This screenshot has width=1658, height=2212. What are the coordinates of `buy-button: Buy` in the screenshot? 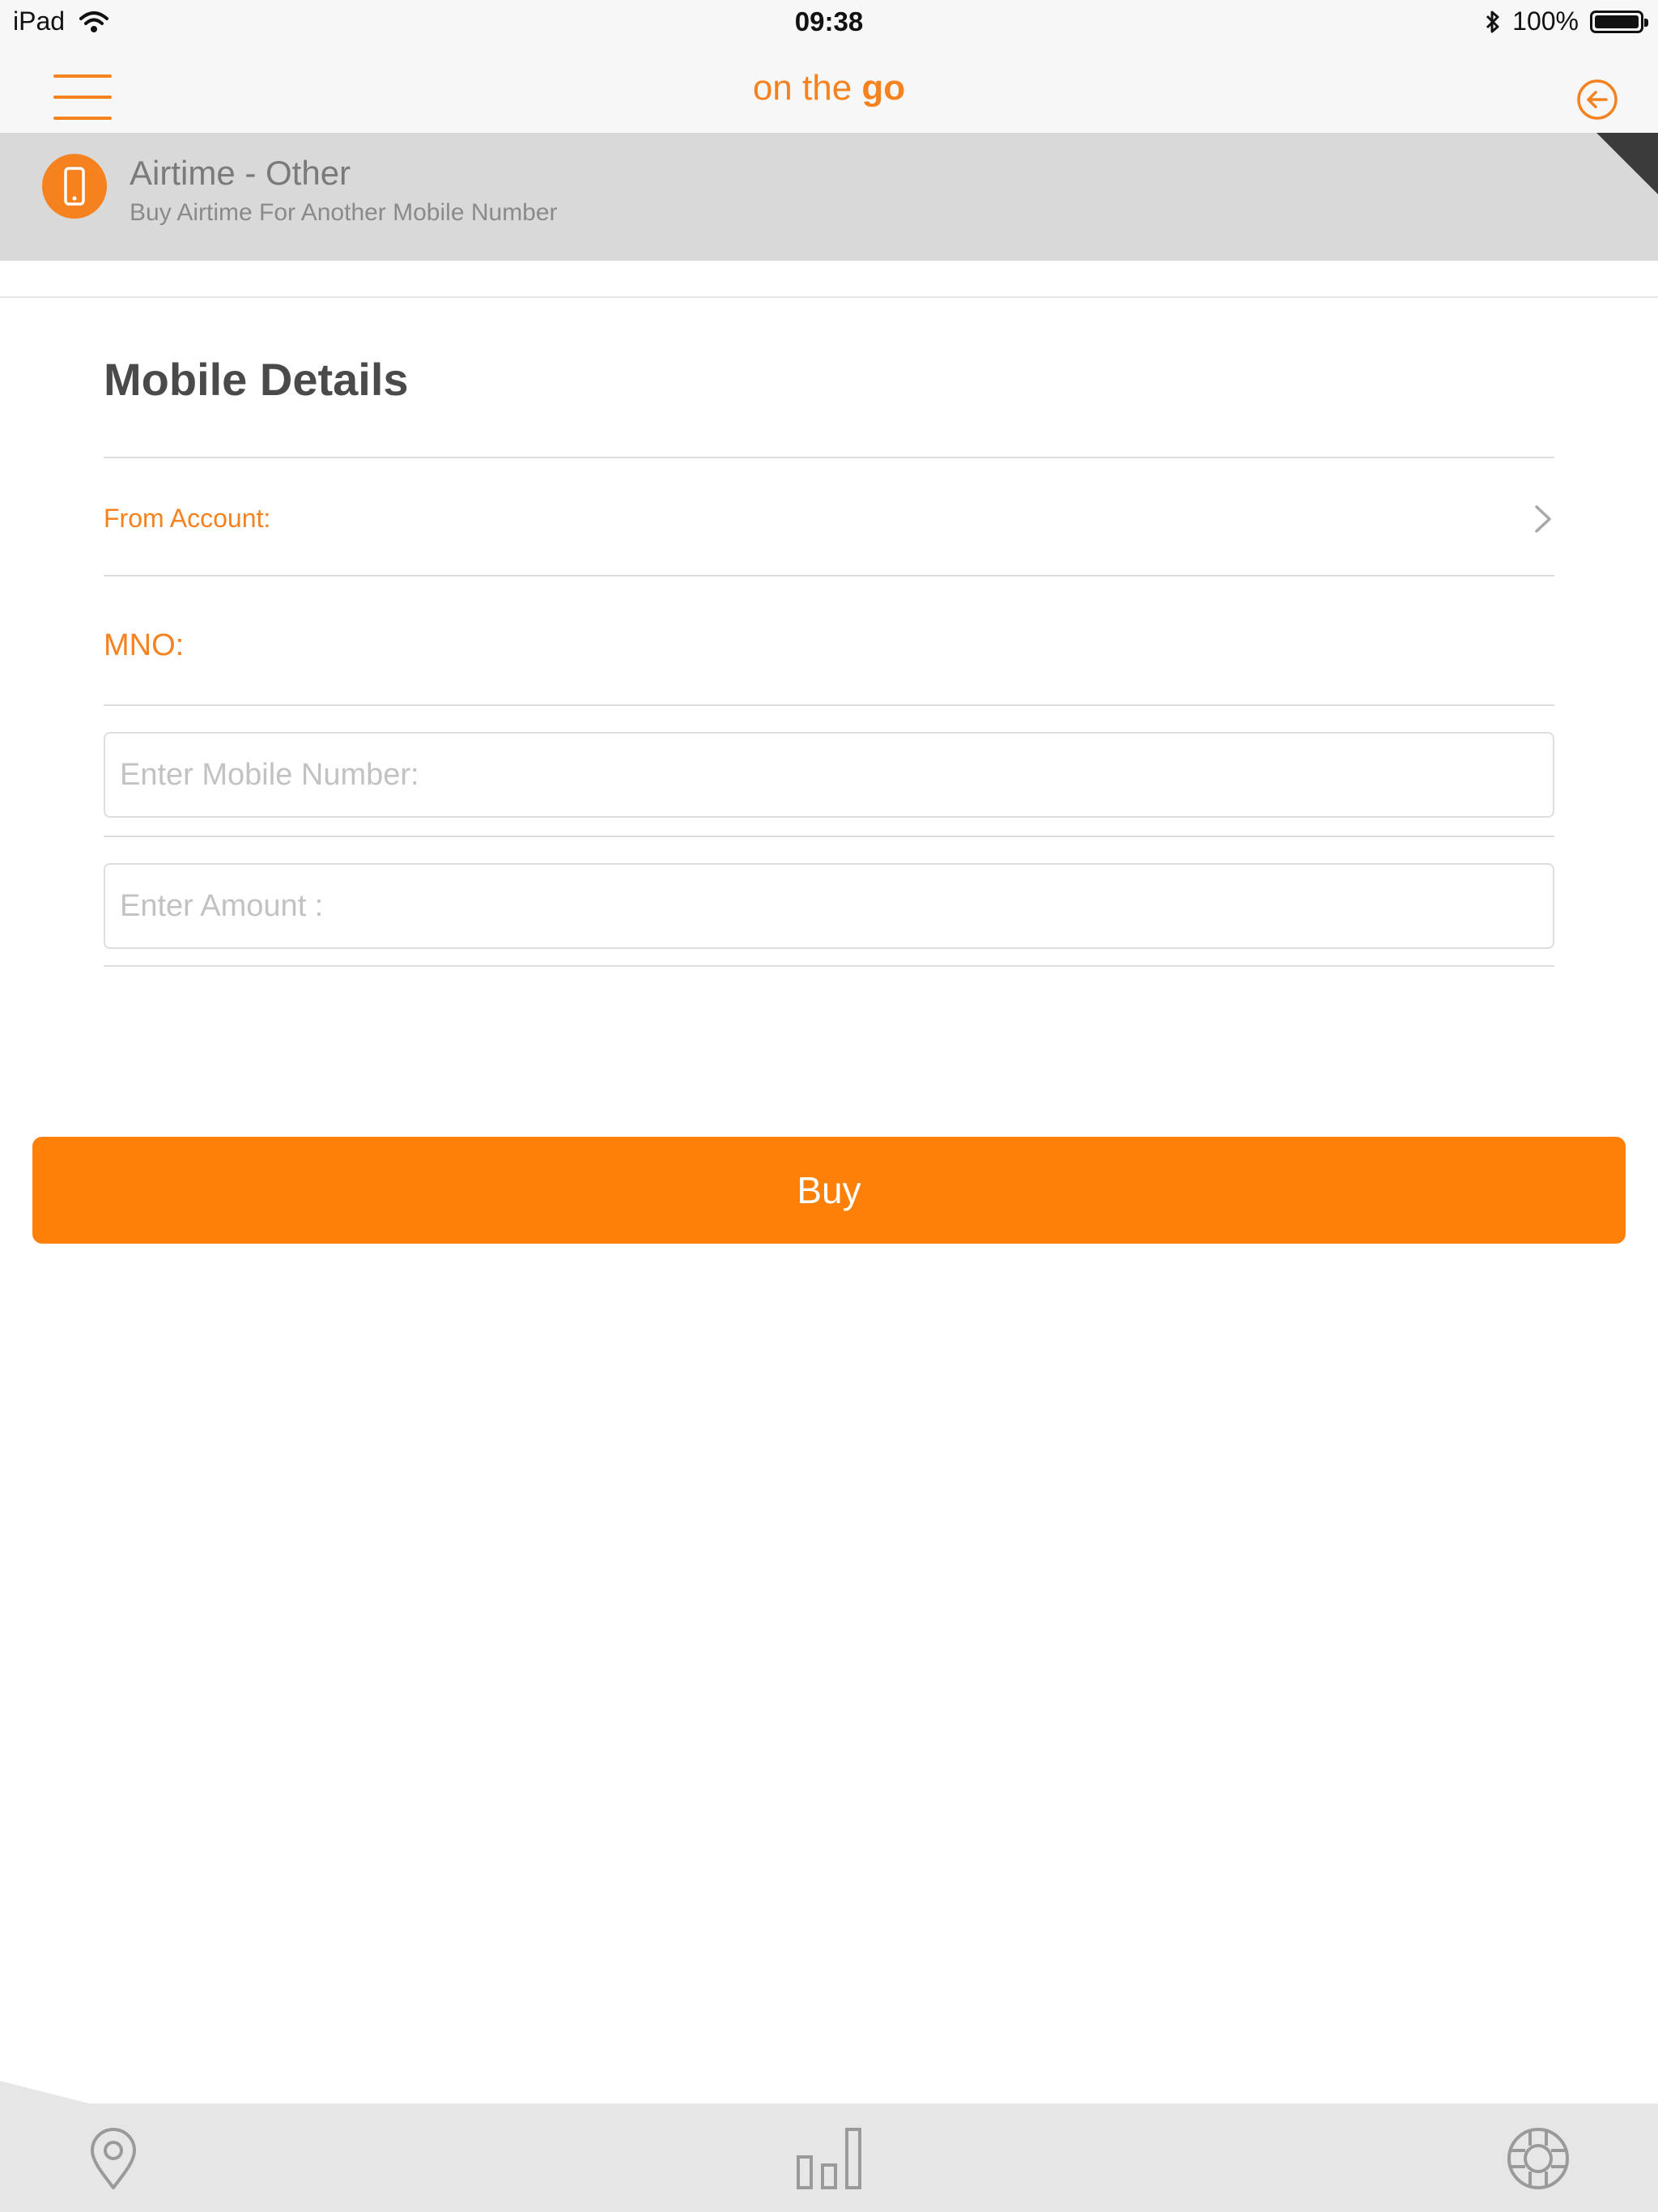 It's located at (829, 1190).